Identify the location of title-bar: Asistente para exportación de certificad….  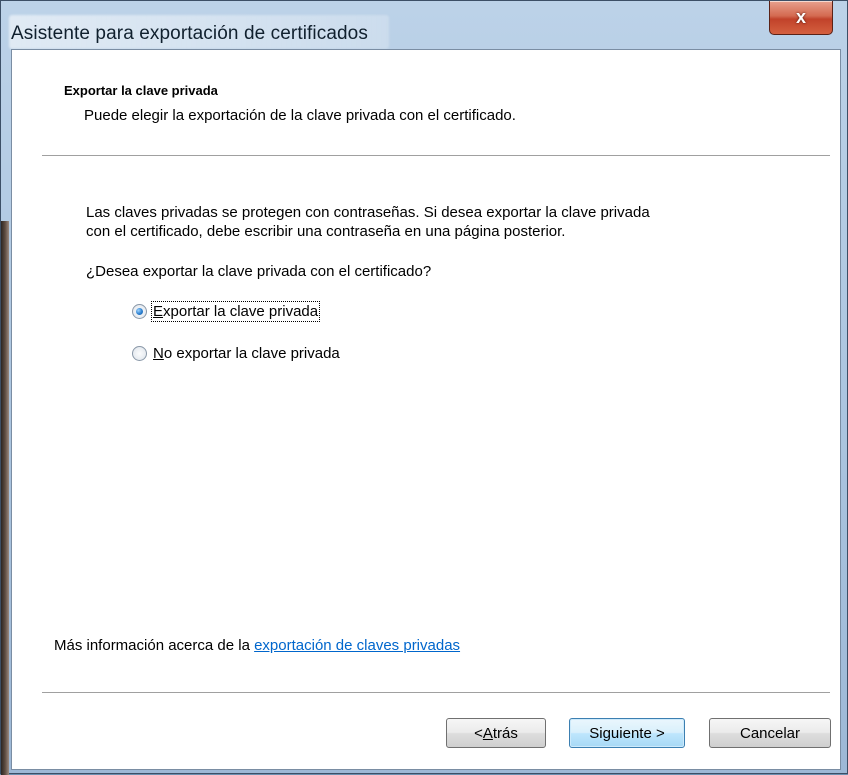
(428, 25).